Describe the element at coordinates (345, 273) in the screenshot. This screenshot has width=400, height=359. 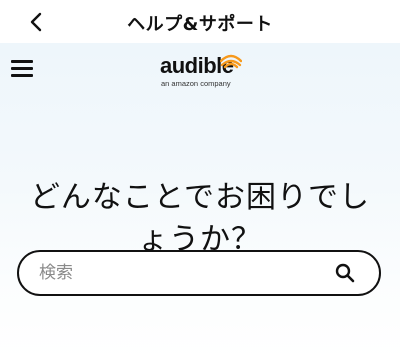
I see `search-icon` at that location.